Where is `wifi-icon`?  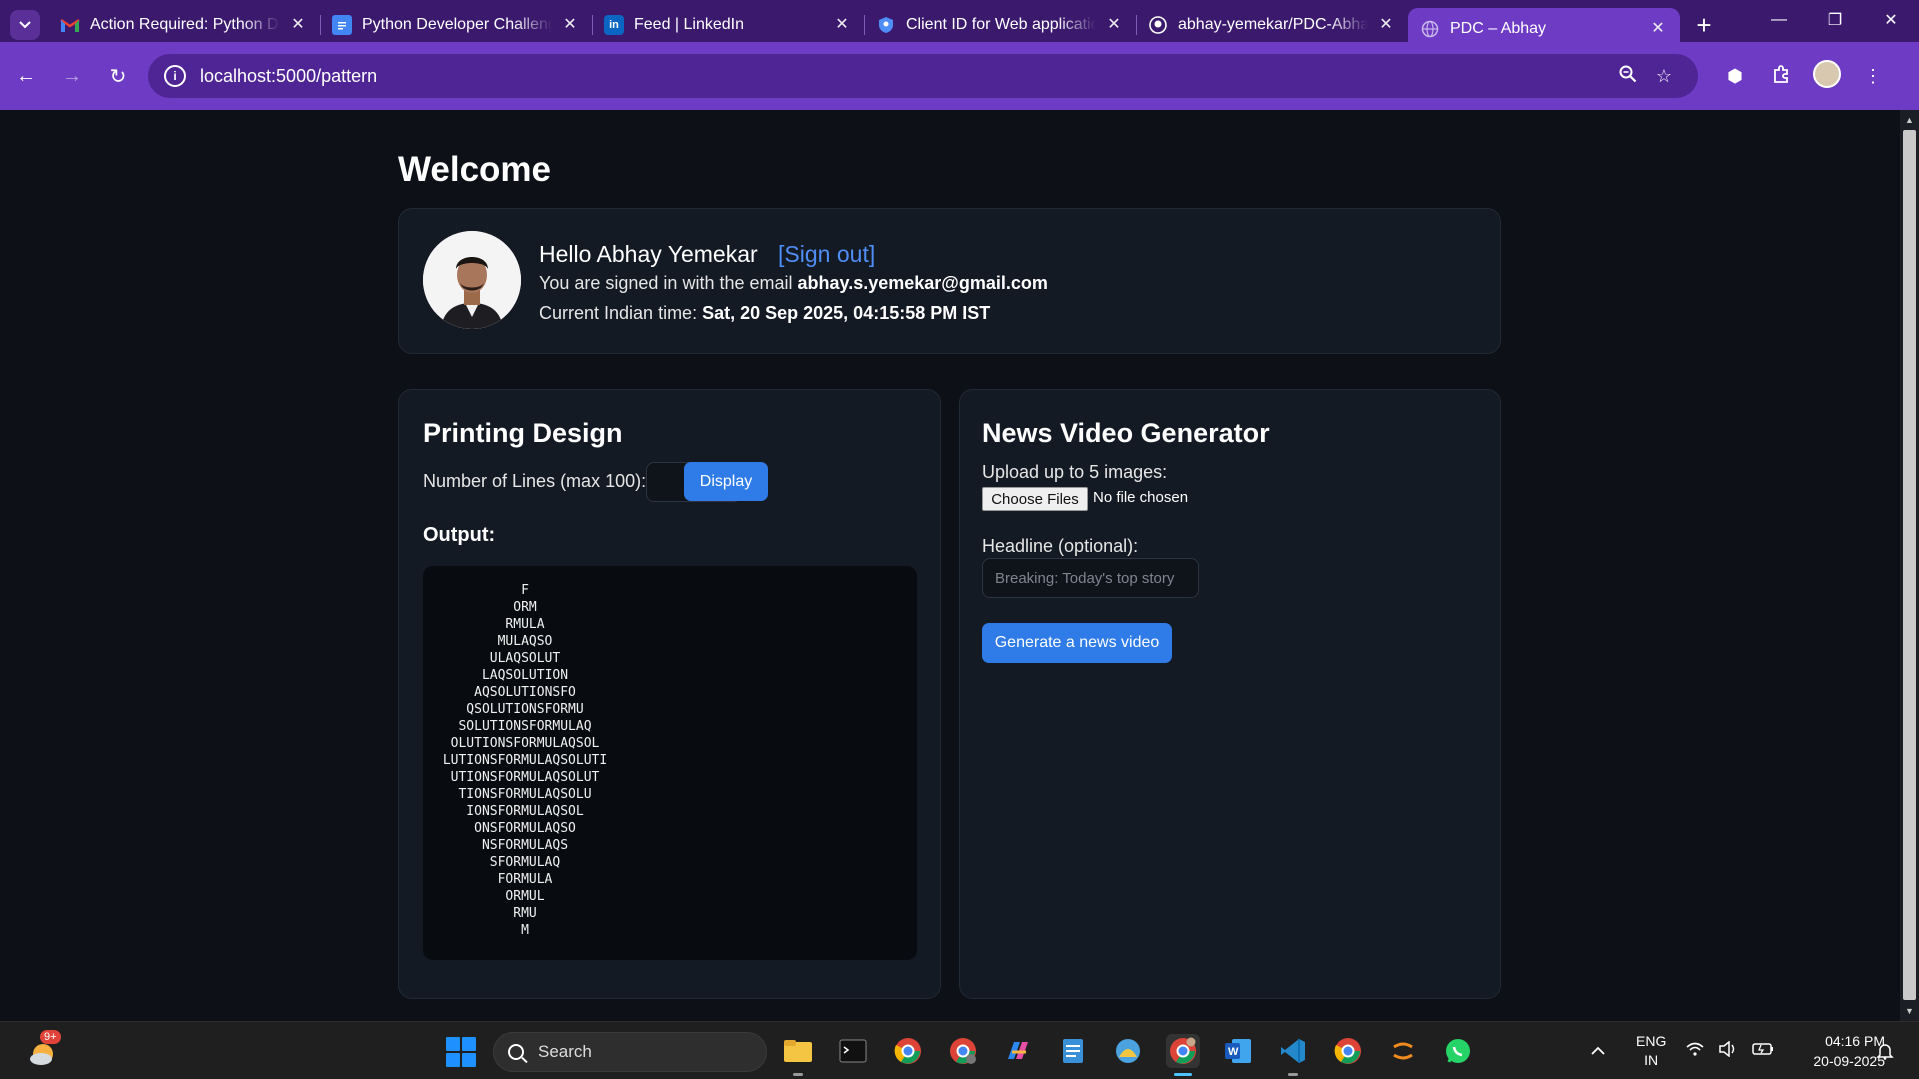 wifi-icon is located at coordinates (1695, 1051).